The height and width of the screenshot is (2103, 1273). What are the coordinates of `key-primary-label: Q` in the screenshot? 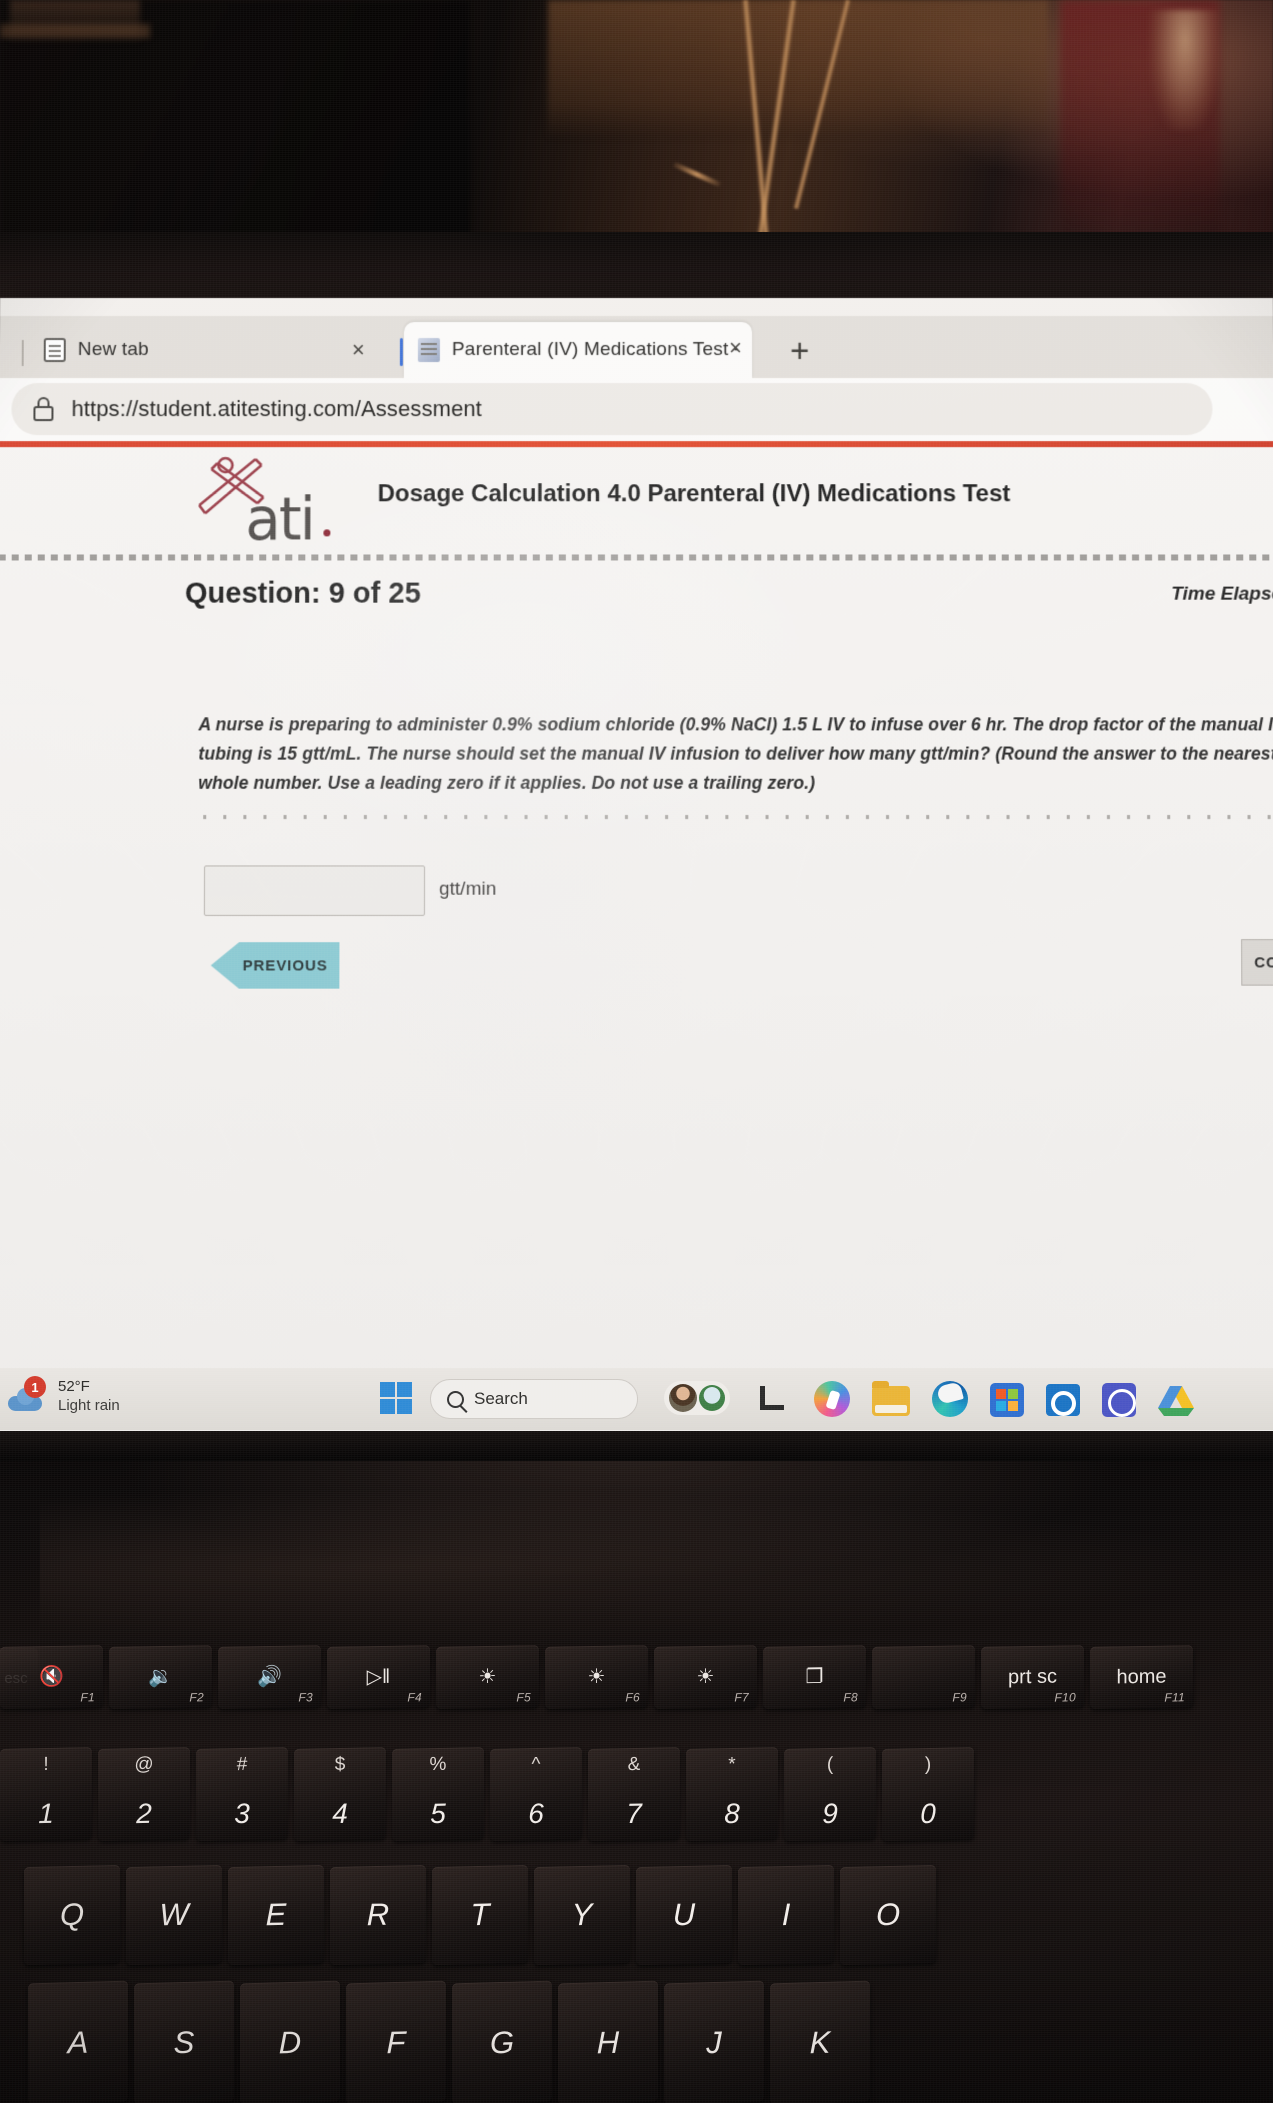 It's located at (72, 1914).